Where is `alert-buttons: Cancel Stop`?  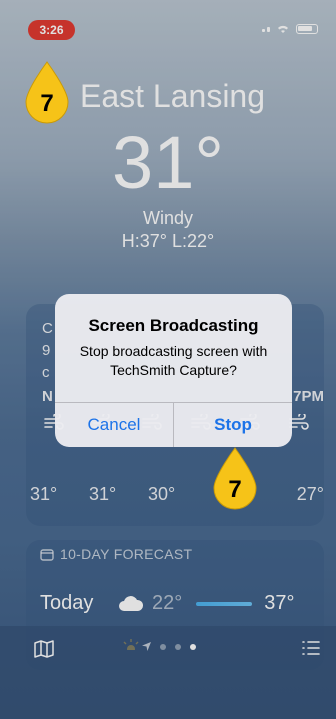 alert-buttons: Cancel Stop is located at coordinates (173, 424).